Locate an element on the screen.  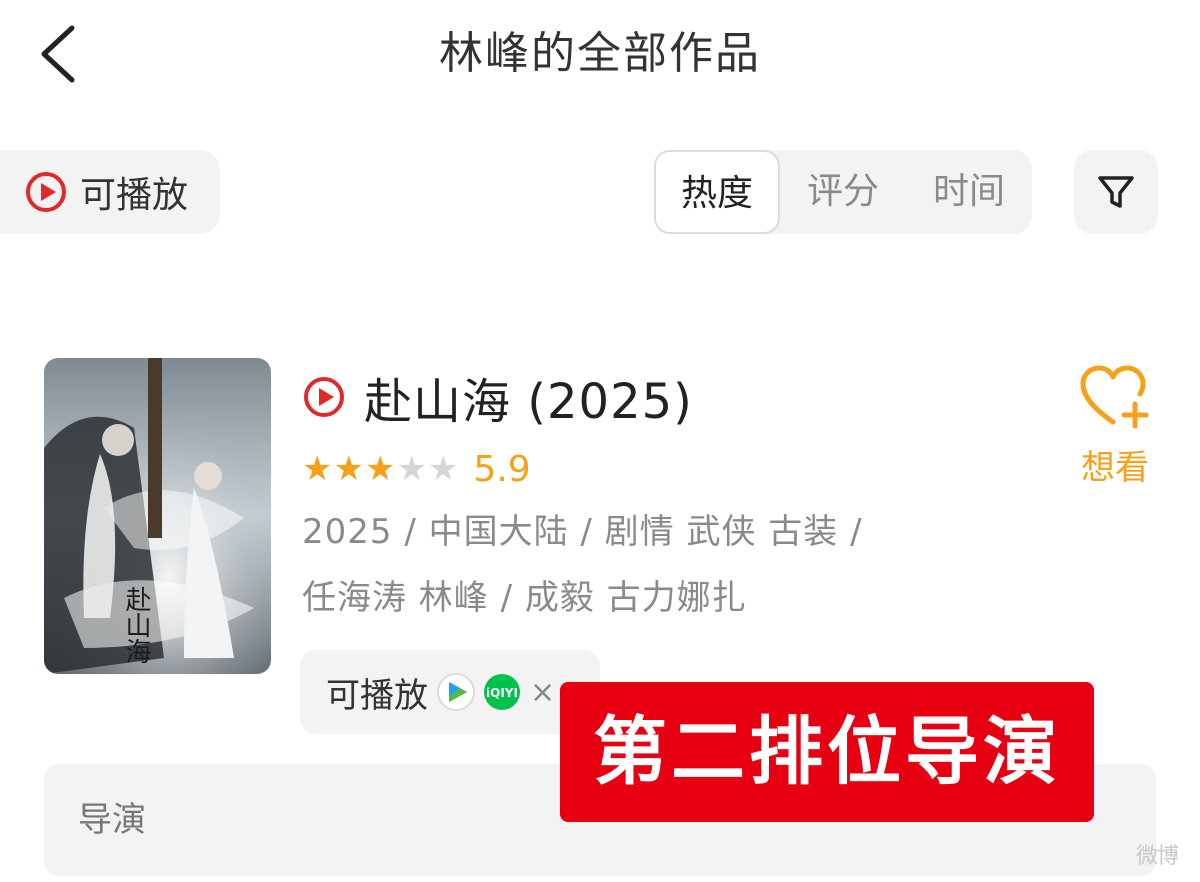
rating-value: 5.9 is located at coordinates (502, 469).